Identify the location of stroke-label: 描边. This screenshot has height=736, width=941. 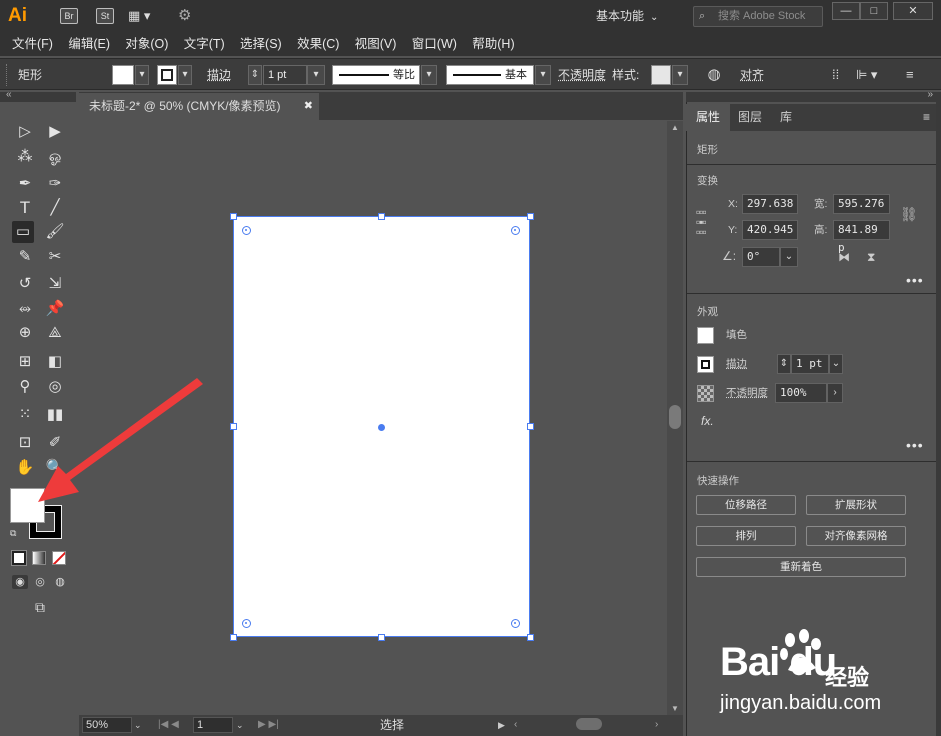
(225, 75).